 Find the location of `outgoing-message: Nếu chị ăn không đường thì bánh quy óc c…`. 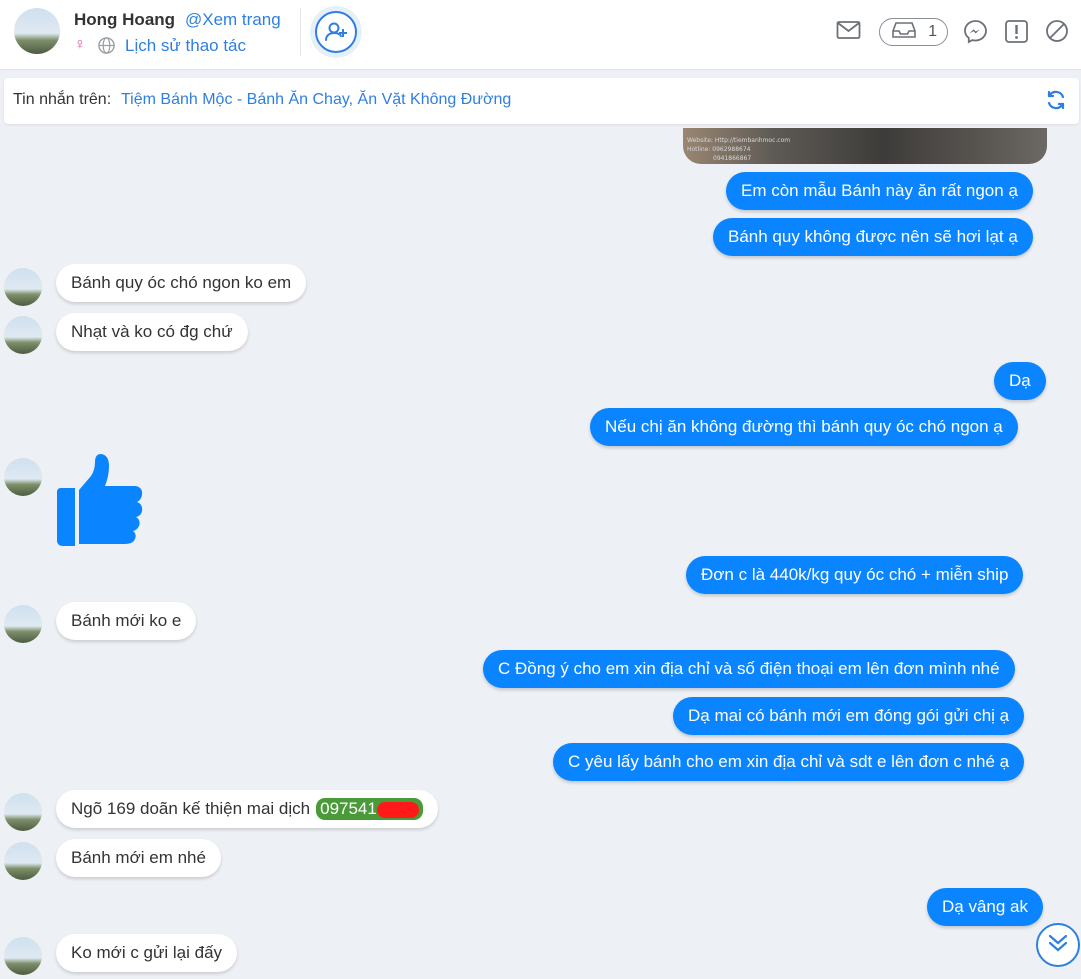

outgoing-message: Nếu chị ăn không đường thì bánh quy óc c… is located at coordinates (804, 427).